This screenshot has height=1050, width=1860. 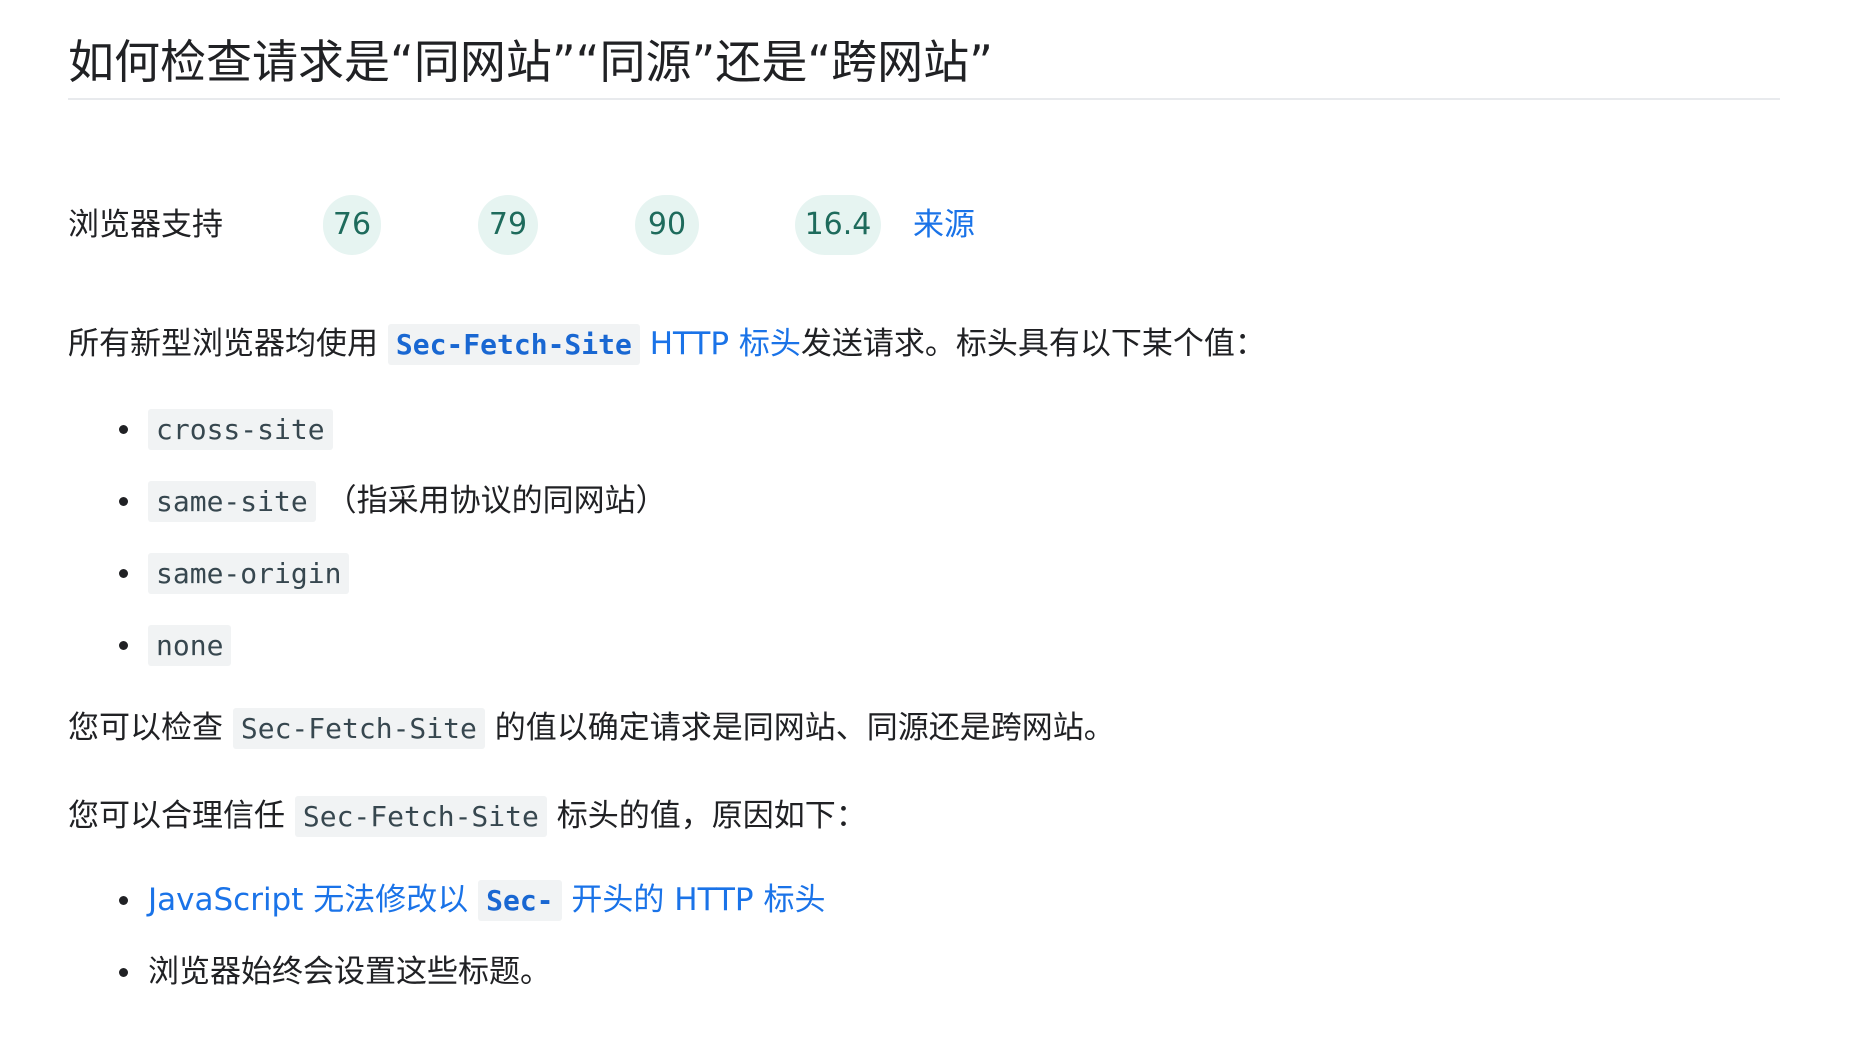 I want to click on edge-version-badge: 79, so click(x=508, y=225).